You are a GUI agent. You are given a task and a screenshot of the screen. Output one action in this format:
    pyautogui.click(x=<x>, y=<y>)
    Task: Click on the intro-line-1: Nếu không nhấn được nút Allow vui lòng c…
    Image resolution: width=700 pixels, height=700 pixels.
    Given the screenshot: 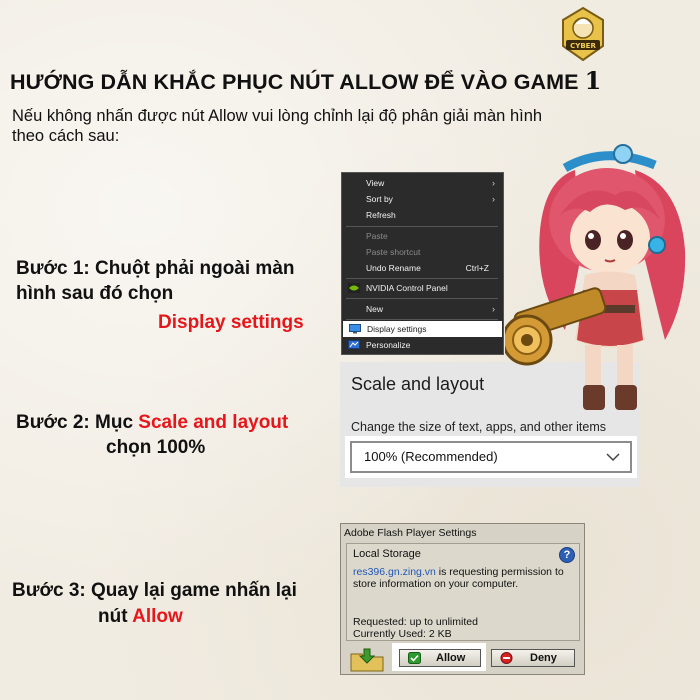 What is the action you would take?
    pyautogui.click(x=277, y=116)
    